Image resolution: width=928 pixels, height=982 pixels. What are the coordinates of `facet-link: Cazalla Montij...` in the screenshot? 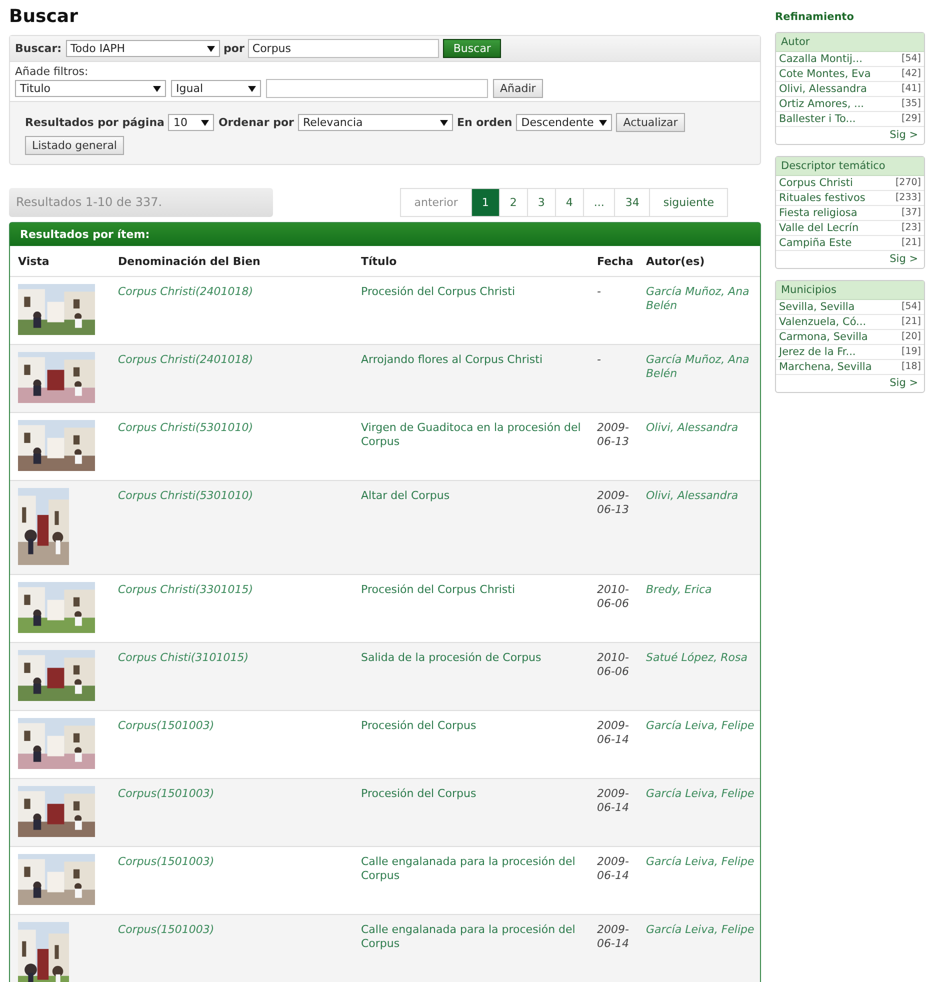 It's located at (820, 59).